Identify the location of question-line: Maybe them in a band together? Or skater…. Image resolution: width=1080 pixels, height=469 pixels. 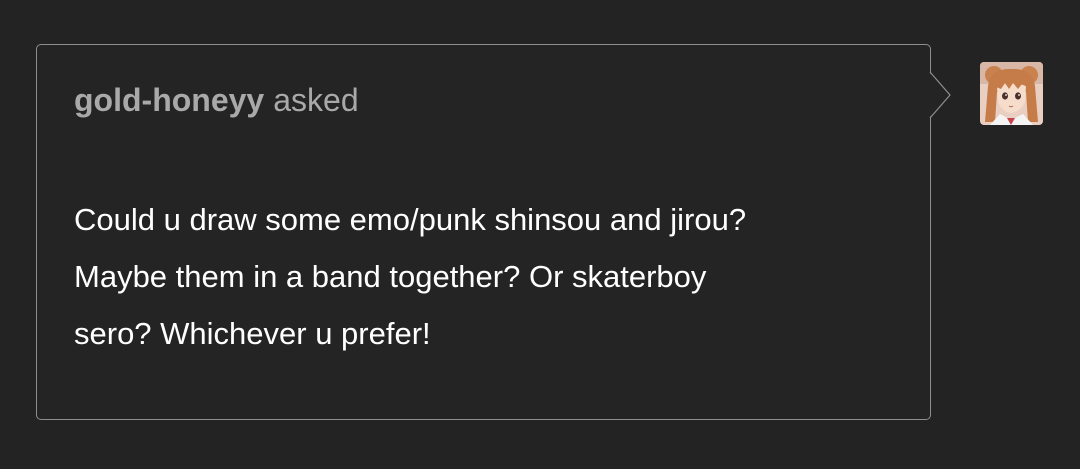
(390, 276).